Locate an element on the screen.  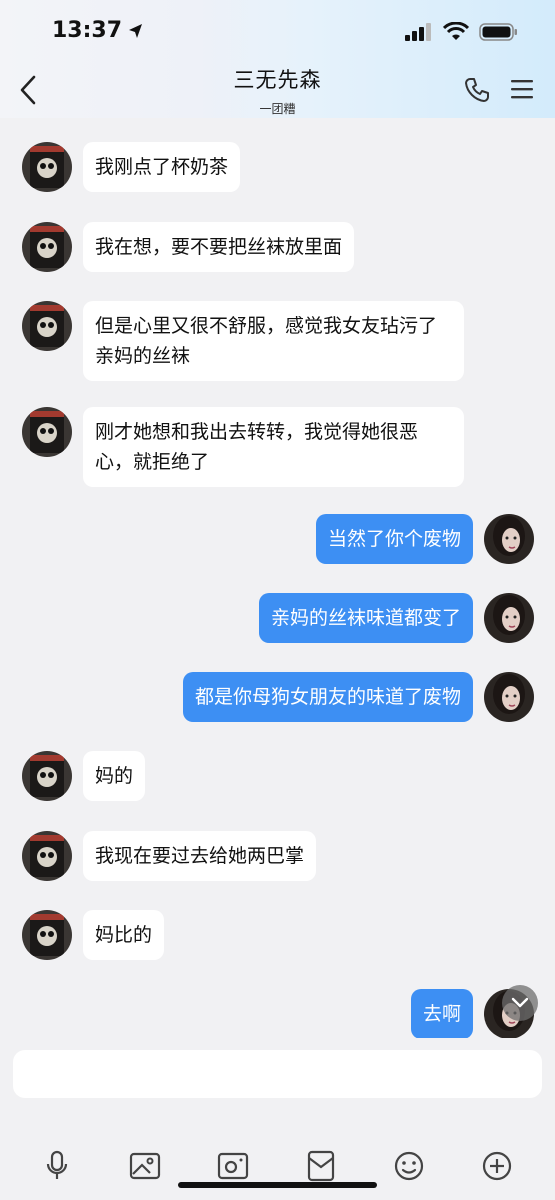
album-button is located at coordinates (145, 1166).